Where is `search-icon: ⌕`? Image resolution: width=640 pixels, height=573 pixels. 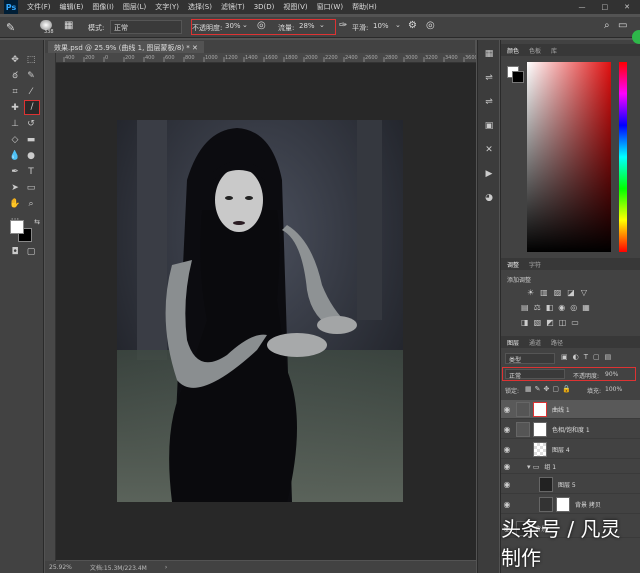 search-icon: ⌕ is located at coordinates (607, 25).